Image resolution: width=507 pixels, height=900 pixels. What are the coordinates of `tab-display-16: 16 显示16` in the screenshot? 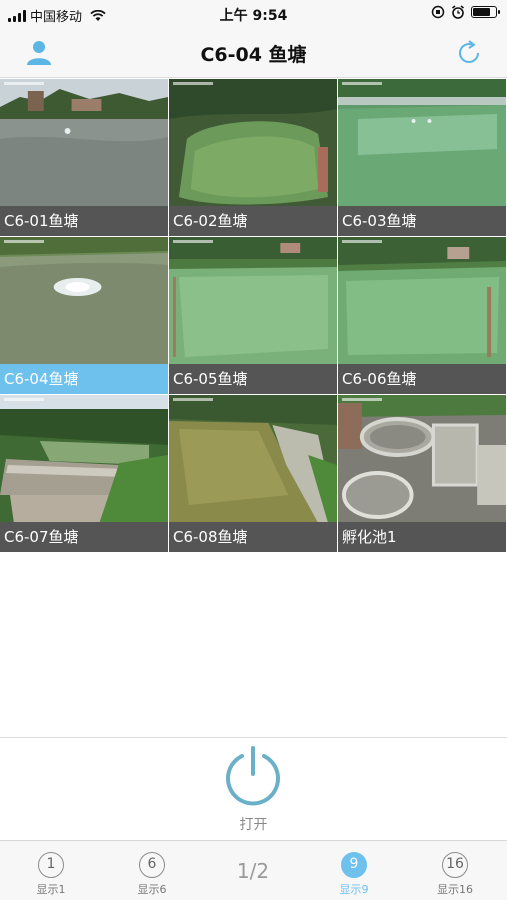 It's located at (455, 874).